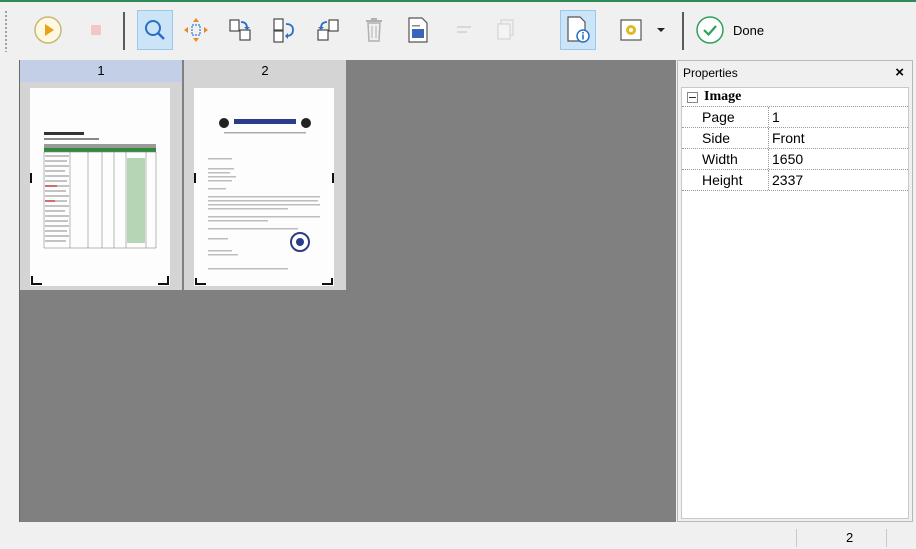  I want to click on copy-button, so click(506, 30).